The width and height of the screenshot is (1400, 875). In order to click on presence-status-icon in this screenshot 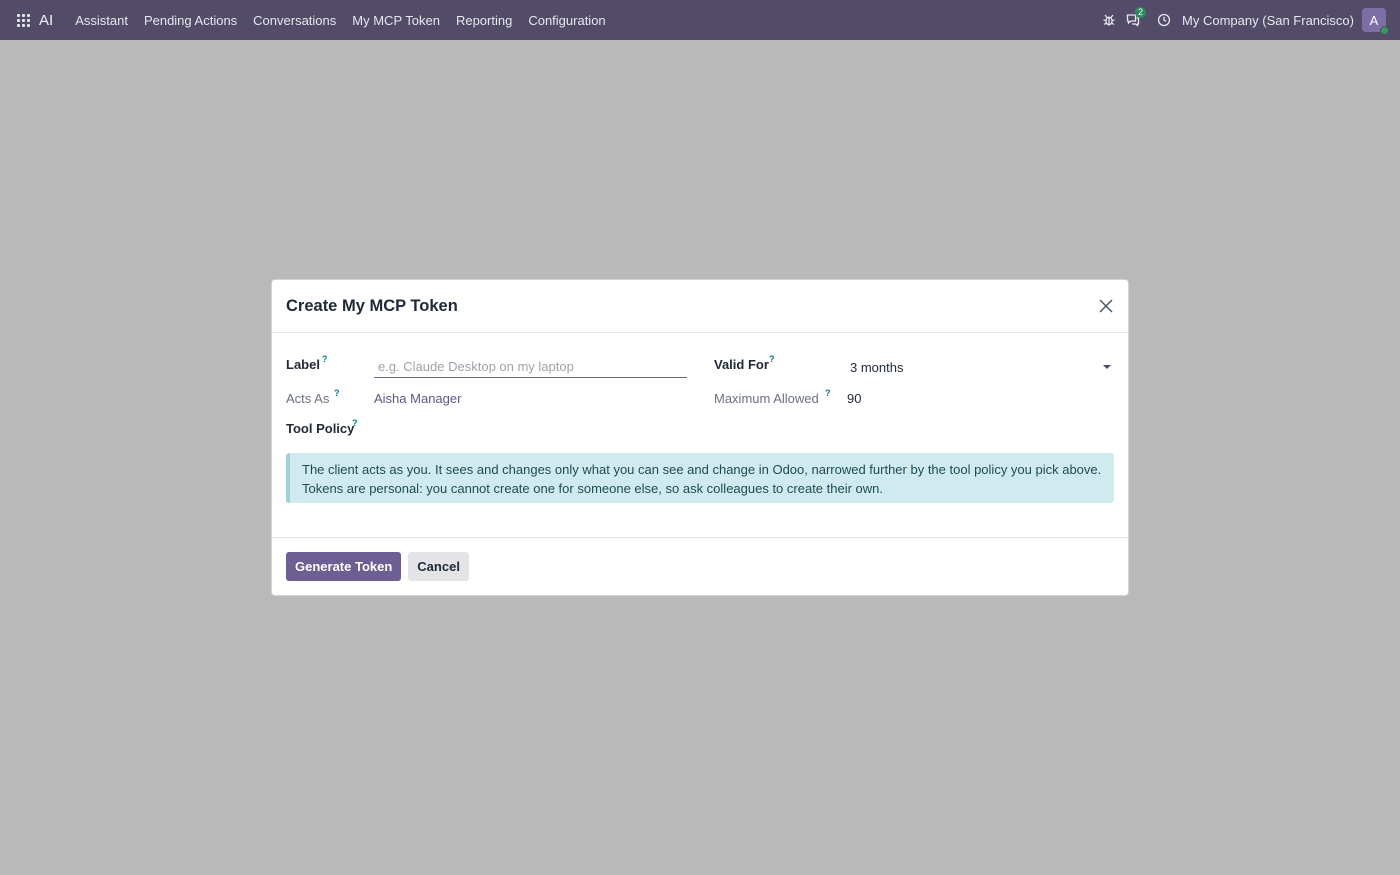, I will do `click(1384, 30)`.